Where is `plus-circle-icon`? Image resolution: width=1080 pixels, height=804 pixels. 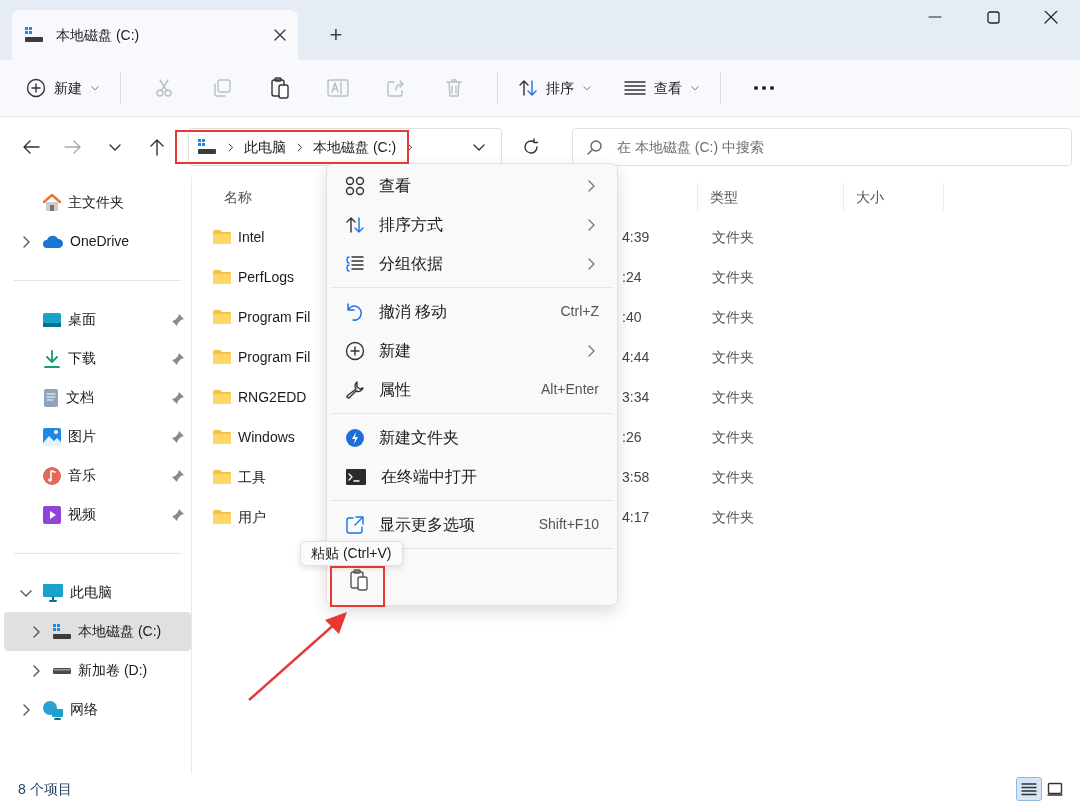
plus-circle-icon is located at coordinates (36, 88).